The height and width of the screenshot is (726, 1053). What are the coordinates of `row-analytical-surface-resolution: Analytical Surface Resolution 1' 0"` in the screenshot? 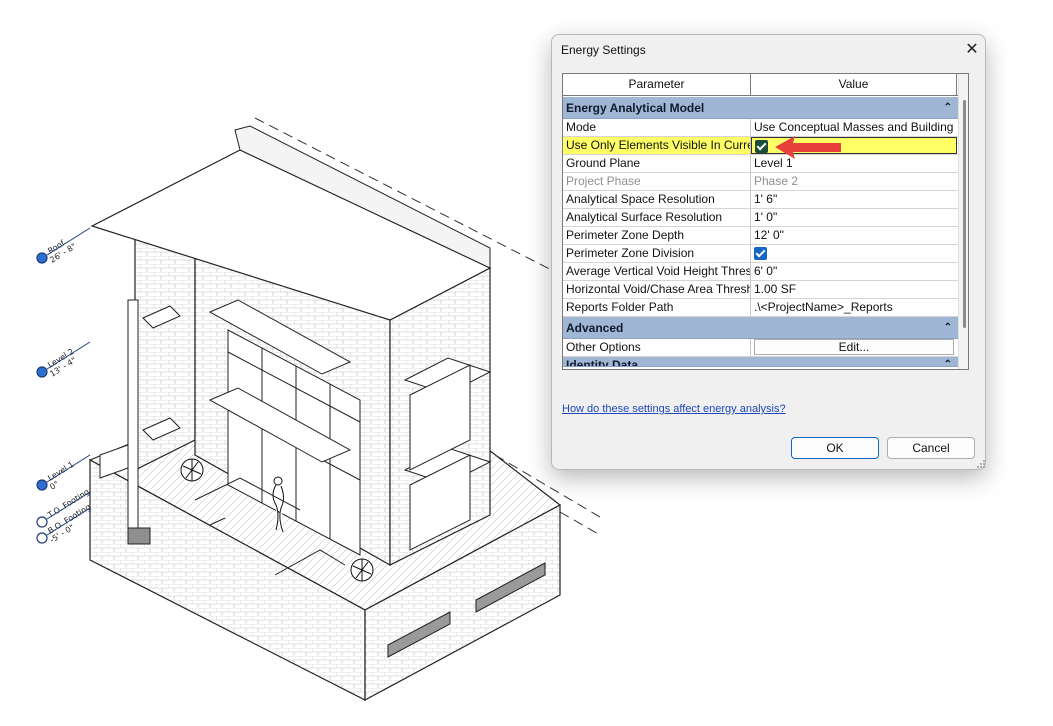 It's located at (760, 218).